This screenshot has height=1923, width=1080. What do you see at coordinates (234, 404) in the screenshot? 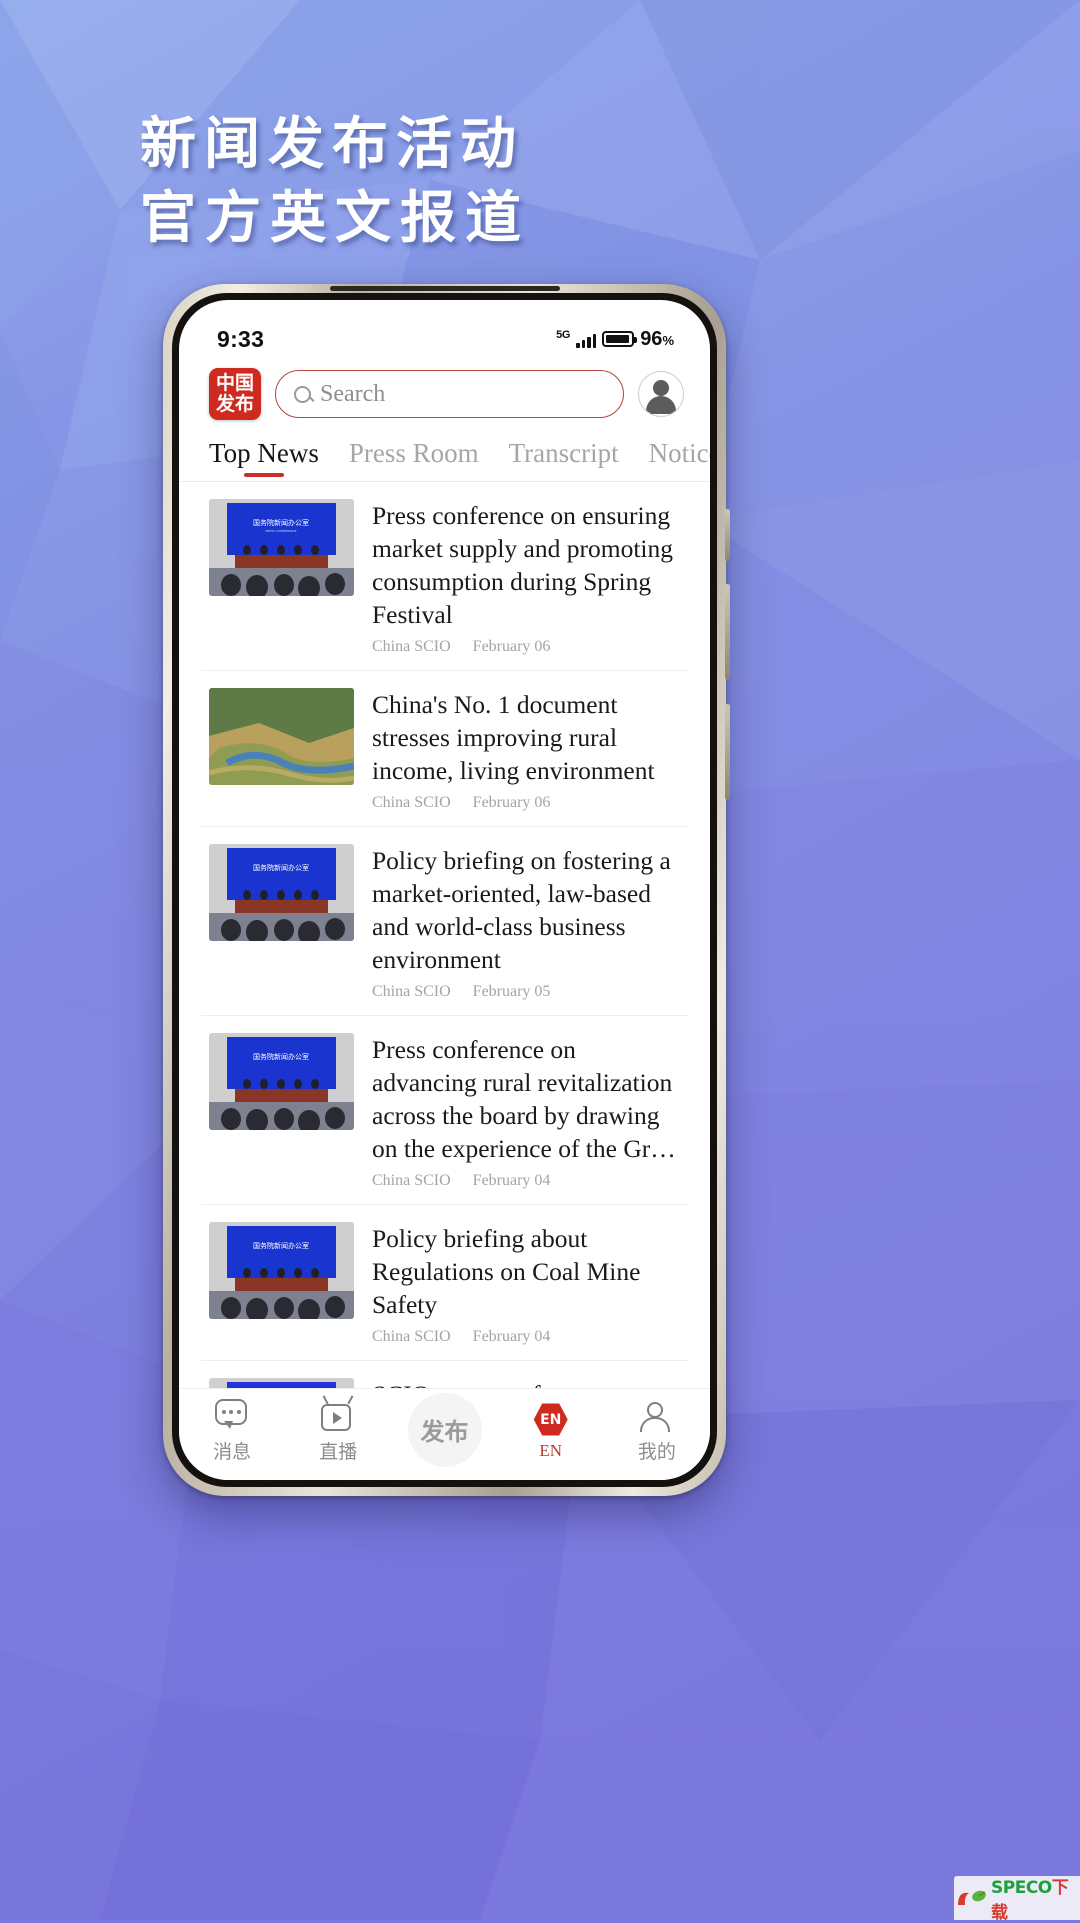
I see `logo-line-2: 发布` at bounding box center [234, 404].